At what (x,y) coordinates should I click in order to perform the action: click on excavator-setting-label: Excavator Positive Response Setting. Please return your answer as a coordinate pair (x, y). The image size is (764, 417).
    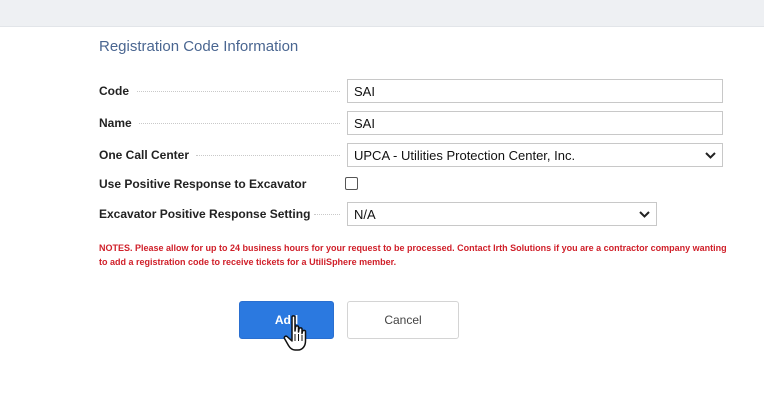
    Looking at the image, I should click on (205, 214).